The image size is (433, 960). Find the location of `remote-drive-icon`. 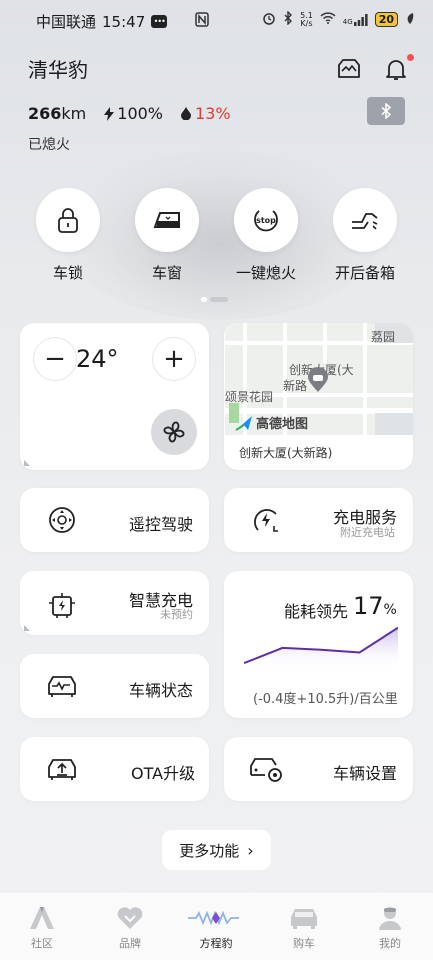

remote-drive-icon is located at coordinates (62, 520).